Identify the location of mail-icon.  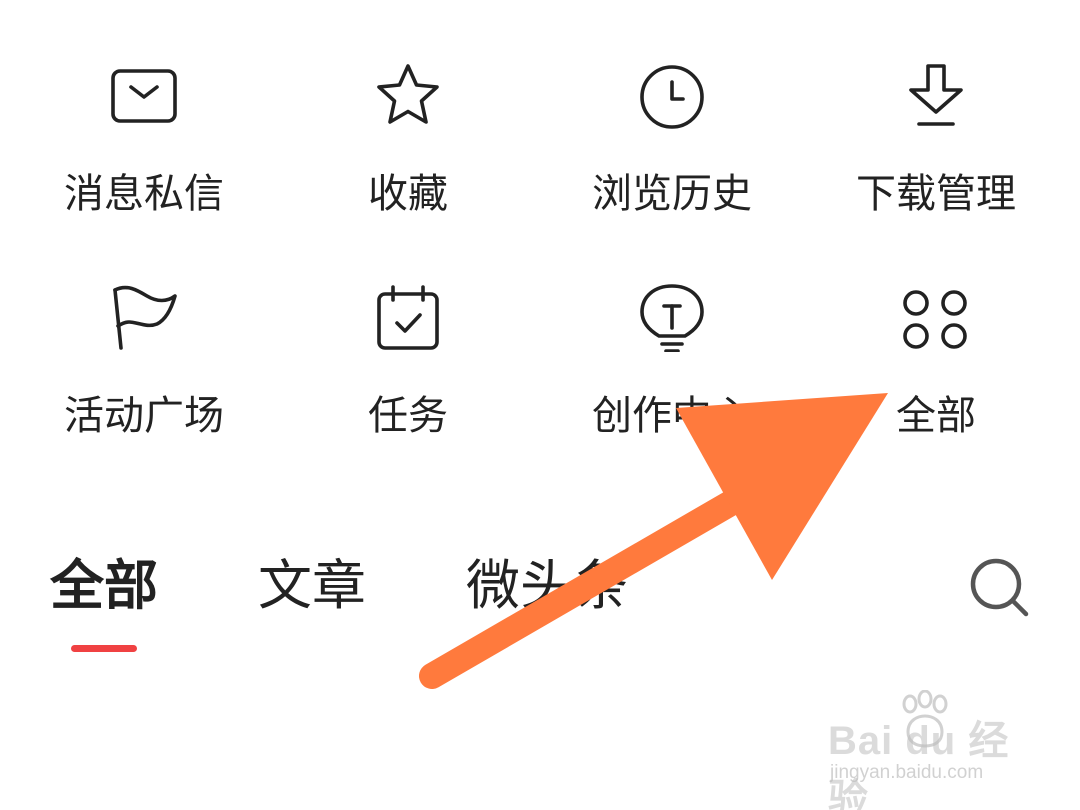
(144, 95).